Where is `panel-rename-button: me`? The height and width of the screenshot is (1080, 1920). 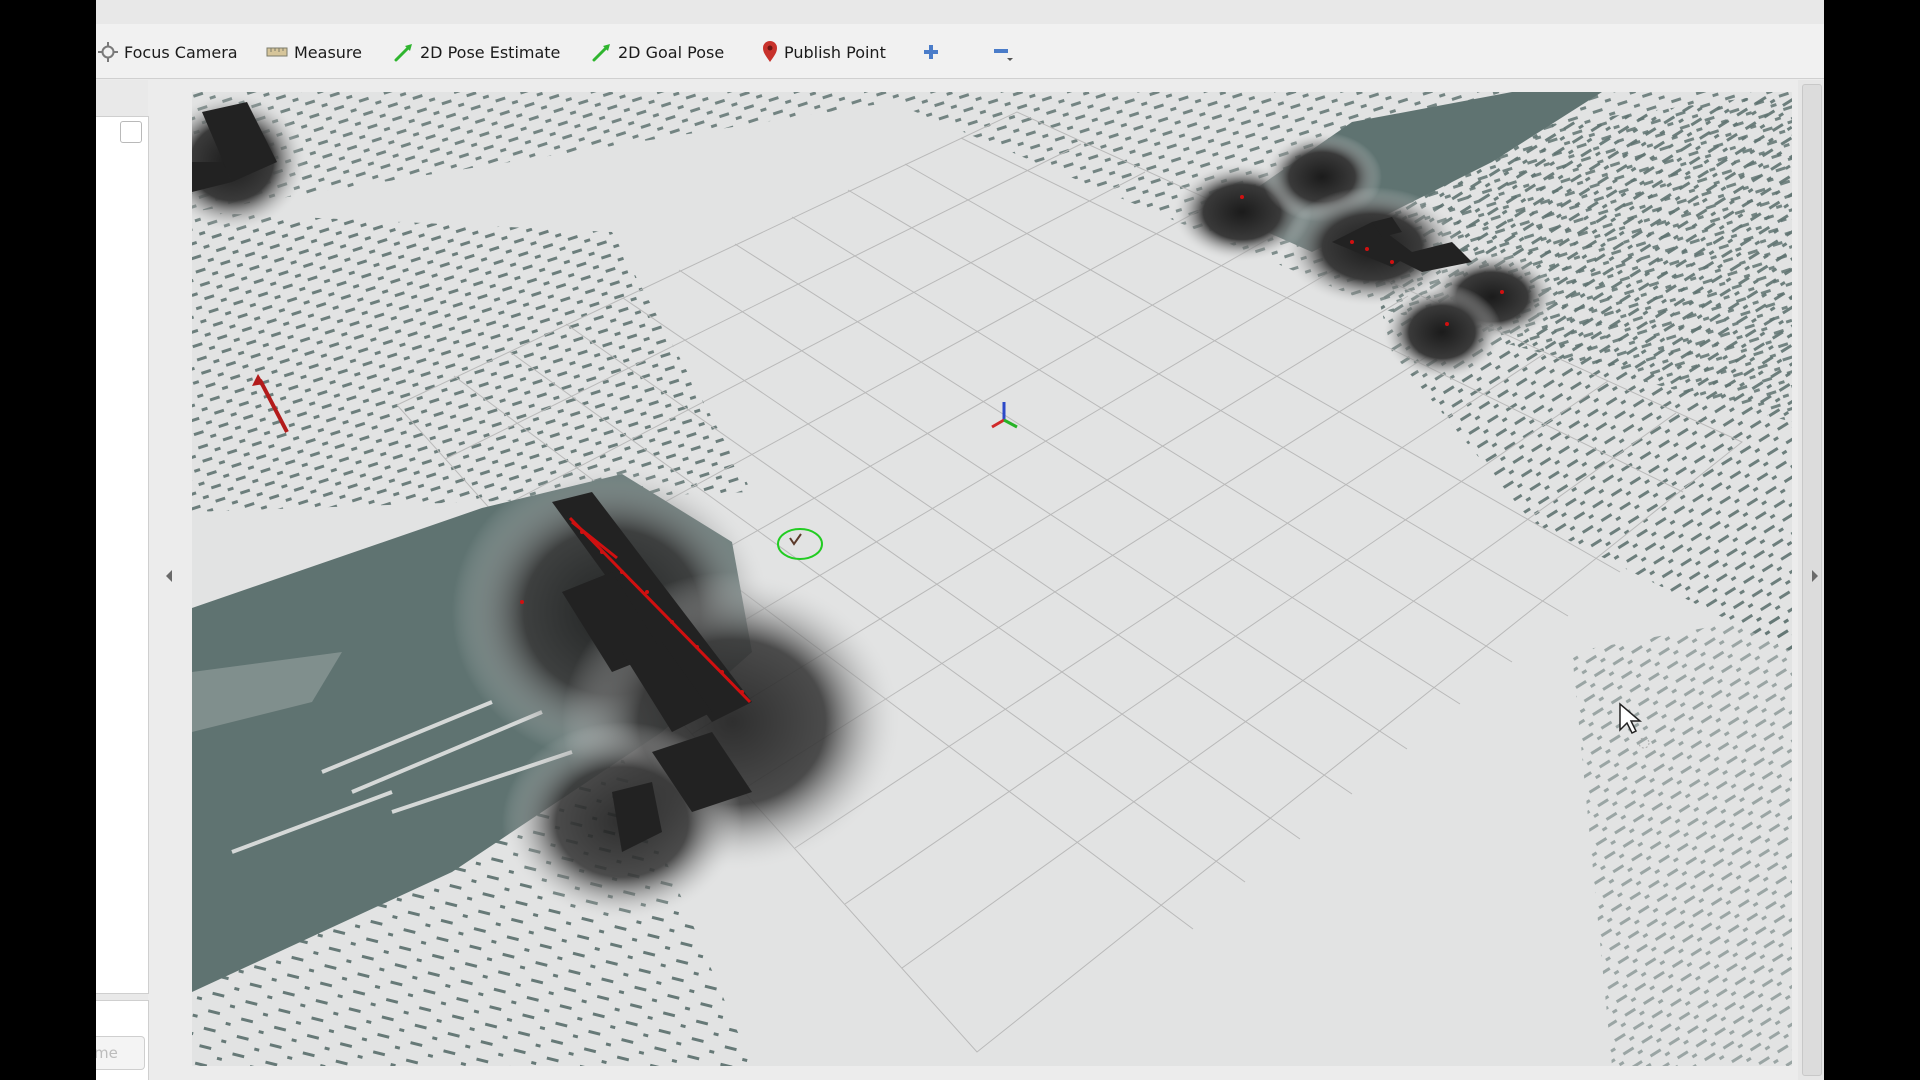 panel-rename-button: me is located at coordinates (120, 1053).